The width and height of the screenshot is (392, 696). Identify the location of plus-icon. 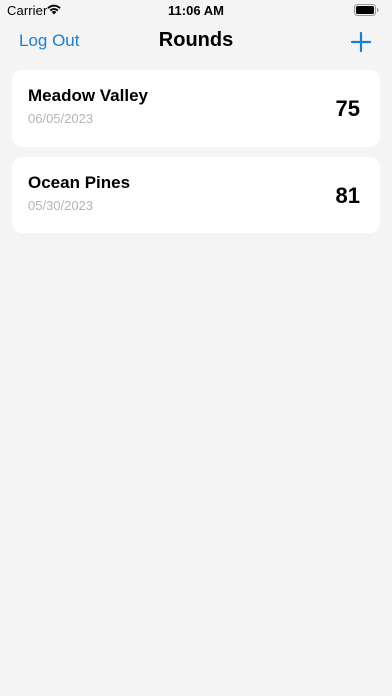
(361, 42).